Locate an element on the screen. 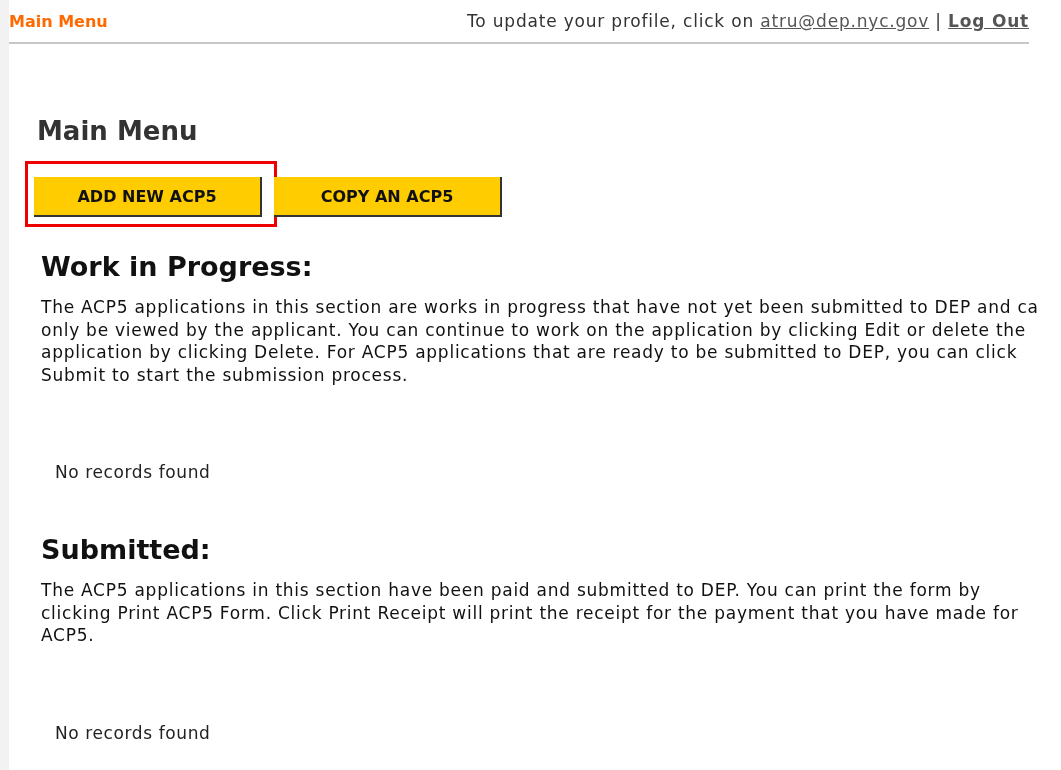 The height and width of the screenshot is (770, 1061). section-description: The ACP5 applications in this section are works in progress that have not yet been submitted to DEP and ca only be viewed by the applicant. You can continue to work on the application by clicking Edit or delete the application by clicking Delete. For ACP5 applications that are ready to be submitted to DEP, you can click Submit to start the submission process. is located at coordinates (540, 341).